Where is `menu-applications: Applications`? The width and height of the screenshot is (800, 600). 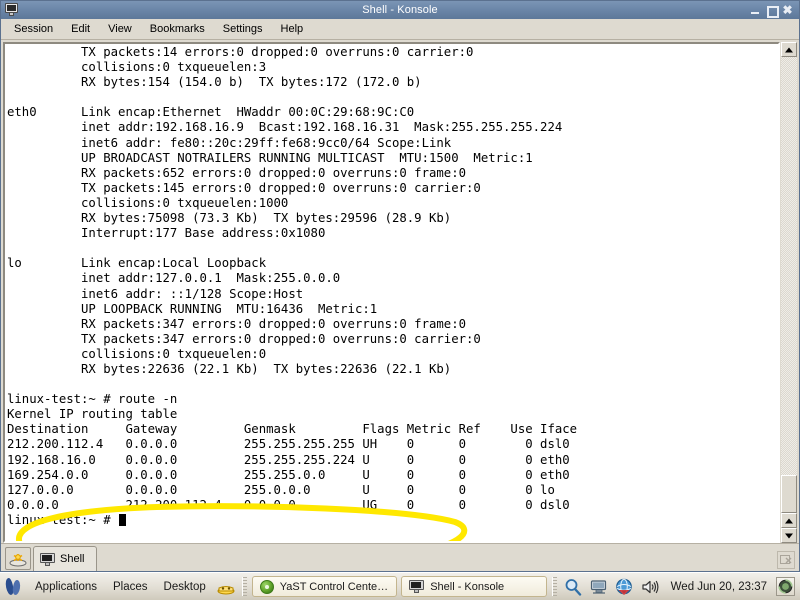
menu-applications: Applications is located at coordinates (66, 587).